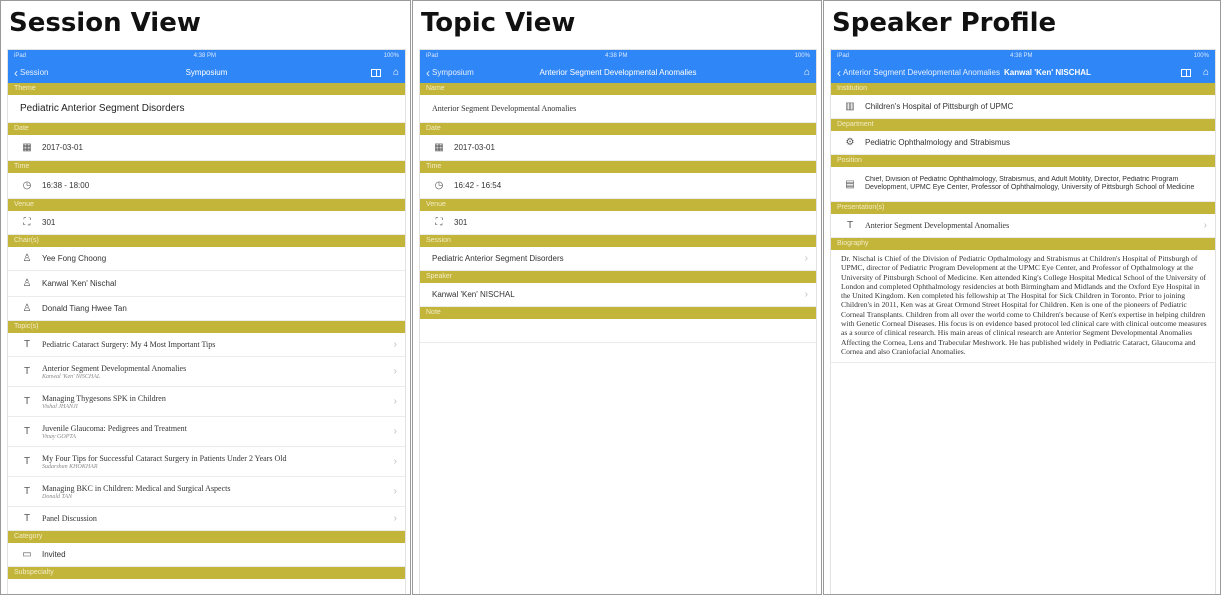  I want to click on session-row: Pediatric Anterior Segment Disorders ›, so click(618, 259).